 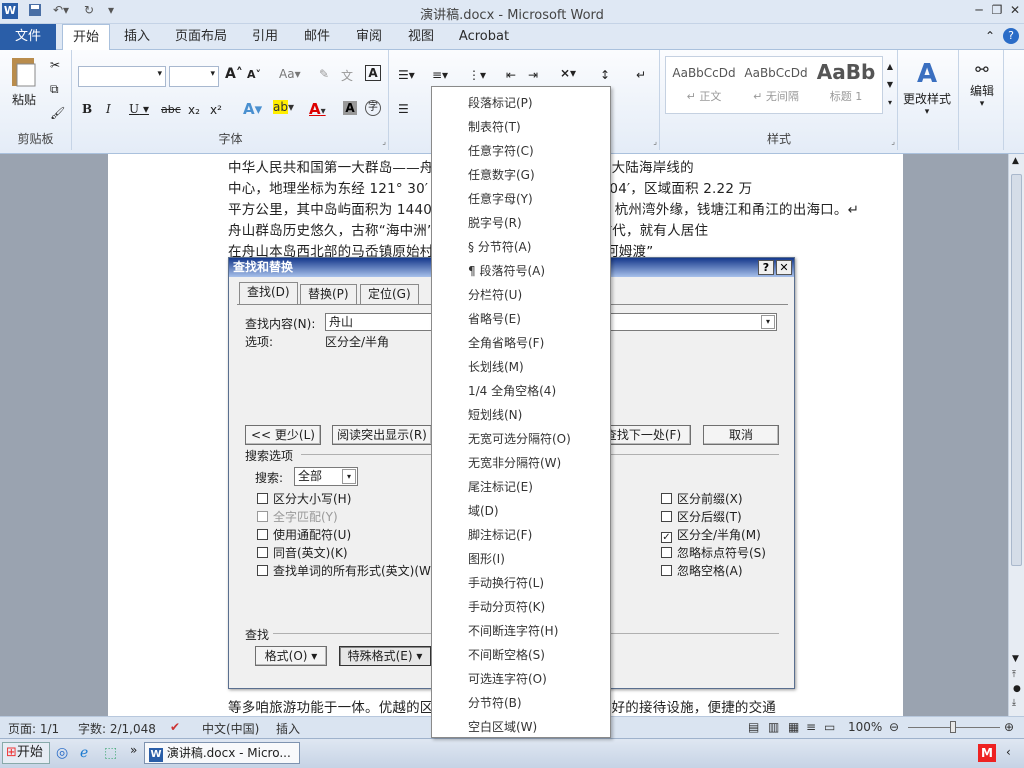 I want to click on ignore-space-checkbox: 忽略空格(A), so click(x=702, y=570).